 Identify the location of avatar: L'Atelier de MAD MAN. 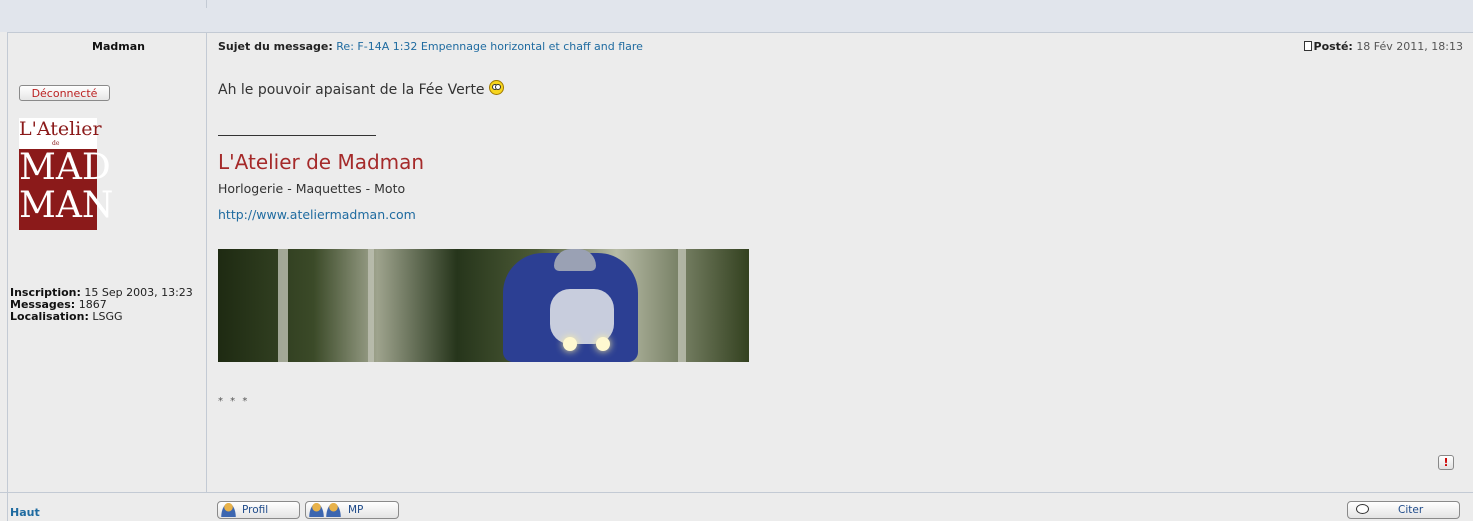
(66, 174).